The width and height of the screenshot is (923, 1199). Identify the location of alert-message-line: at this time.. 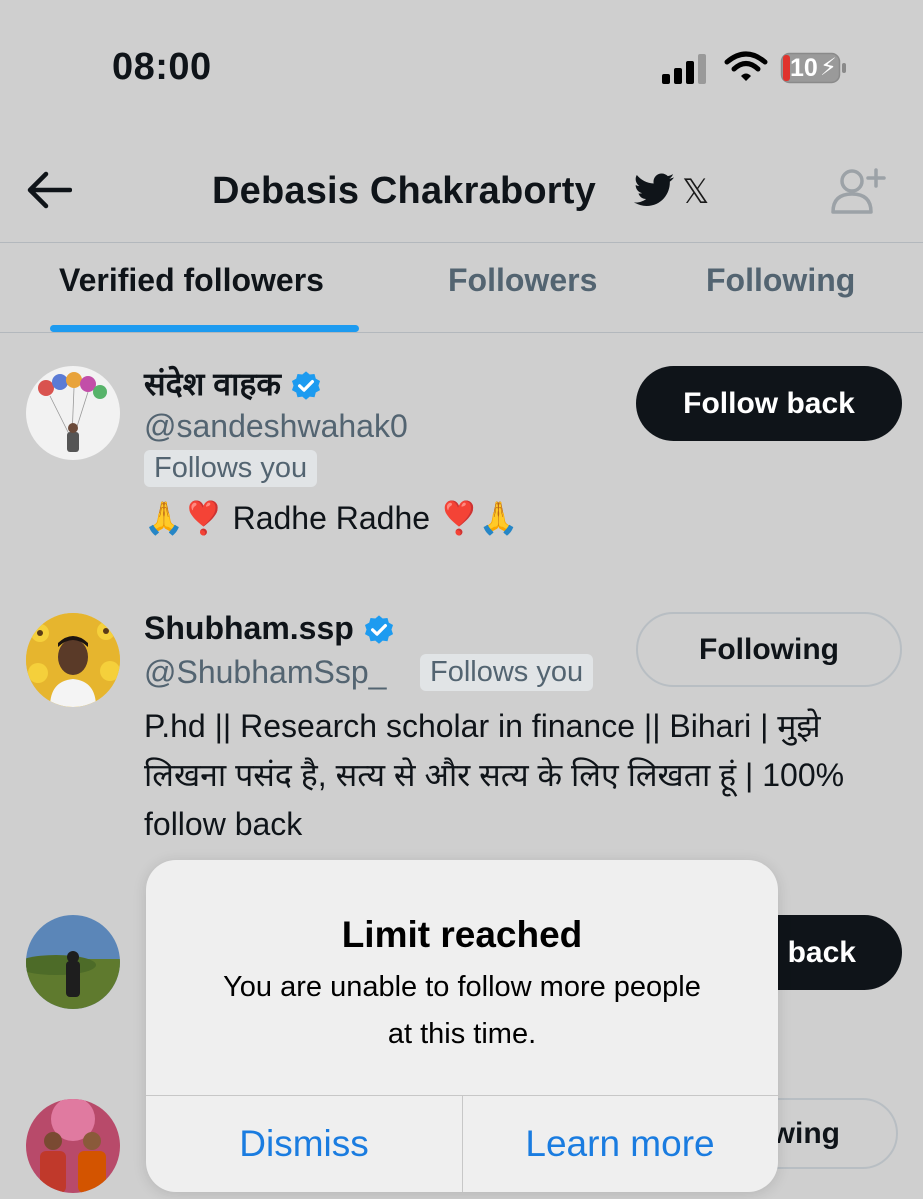
(462, 1034).